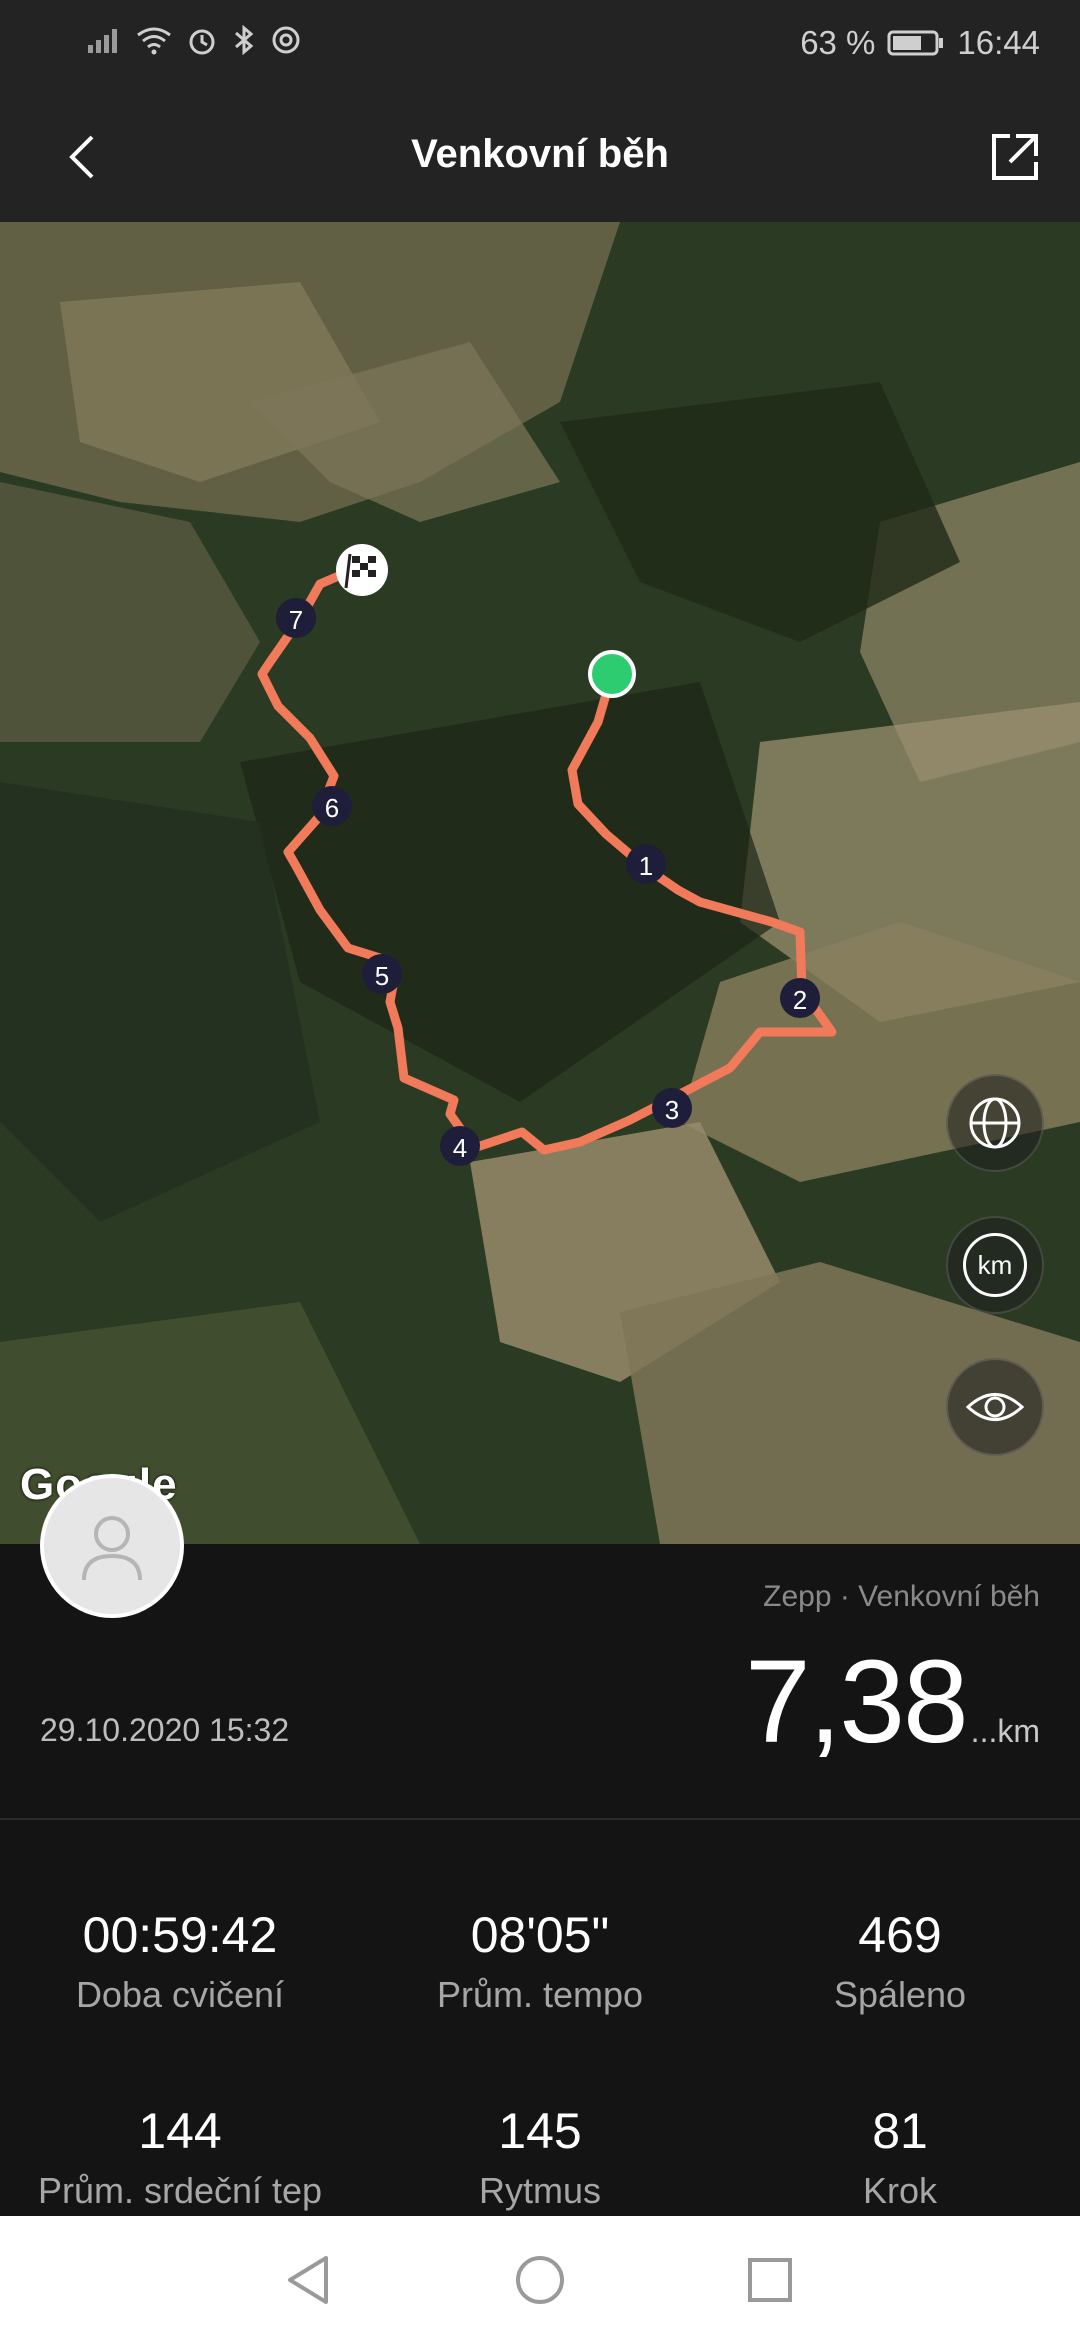  I want to click on distance-value: 7,38, so click(857, 1702).